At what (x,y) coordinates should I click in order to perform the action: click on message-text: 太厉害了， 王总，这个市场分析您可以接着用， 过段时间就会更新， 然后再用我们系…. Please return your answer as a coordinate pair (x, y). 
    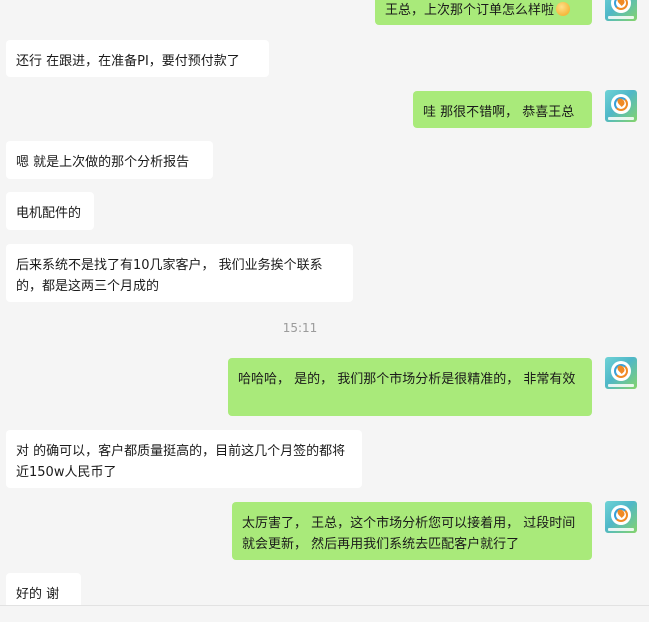
    Looking at the image, I should click on (409, 534).